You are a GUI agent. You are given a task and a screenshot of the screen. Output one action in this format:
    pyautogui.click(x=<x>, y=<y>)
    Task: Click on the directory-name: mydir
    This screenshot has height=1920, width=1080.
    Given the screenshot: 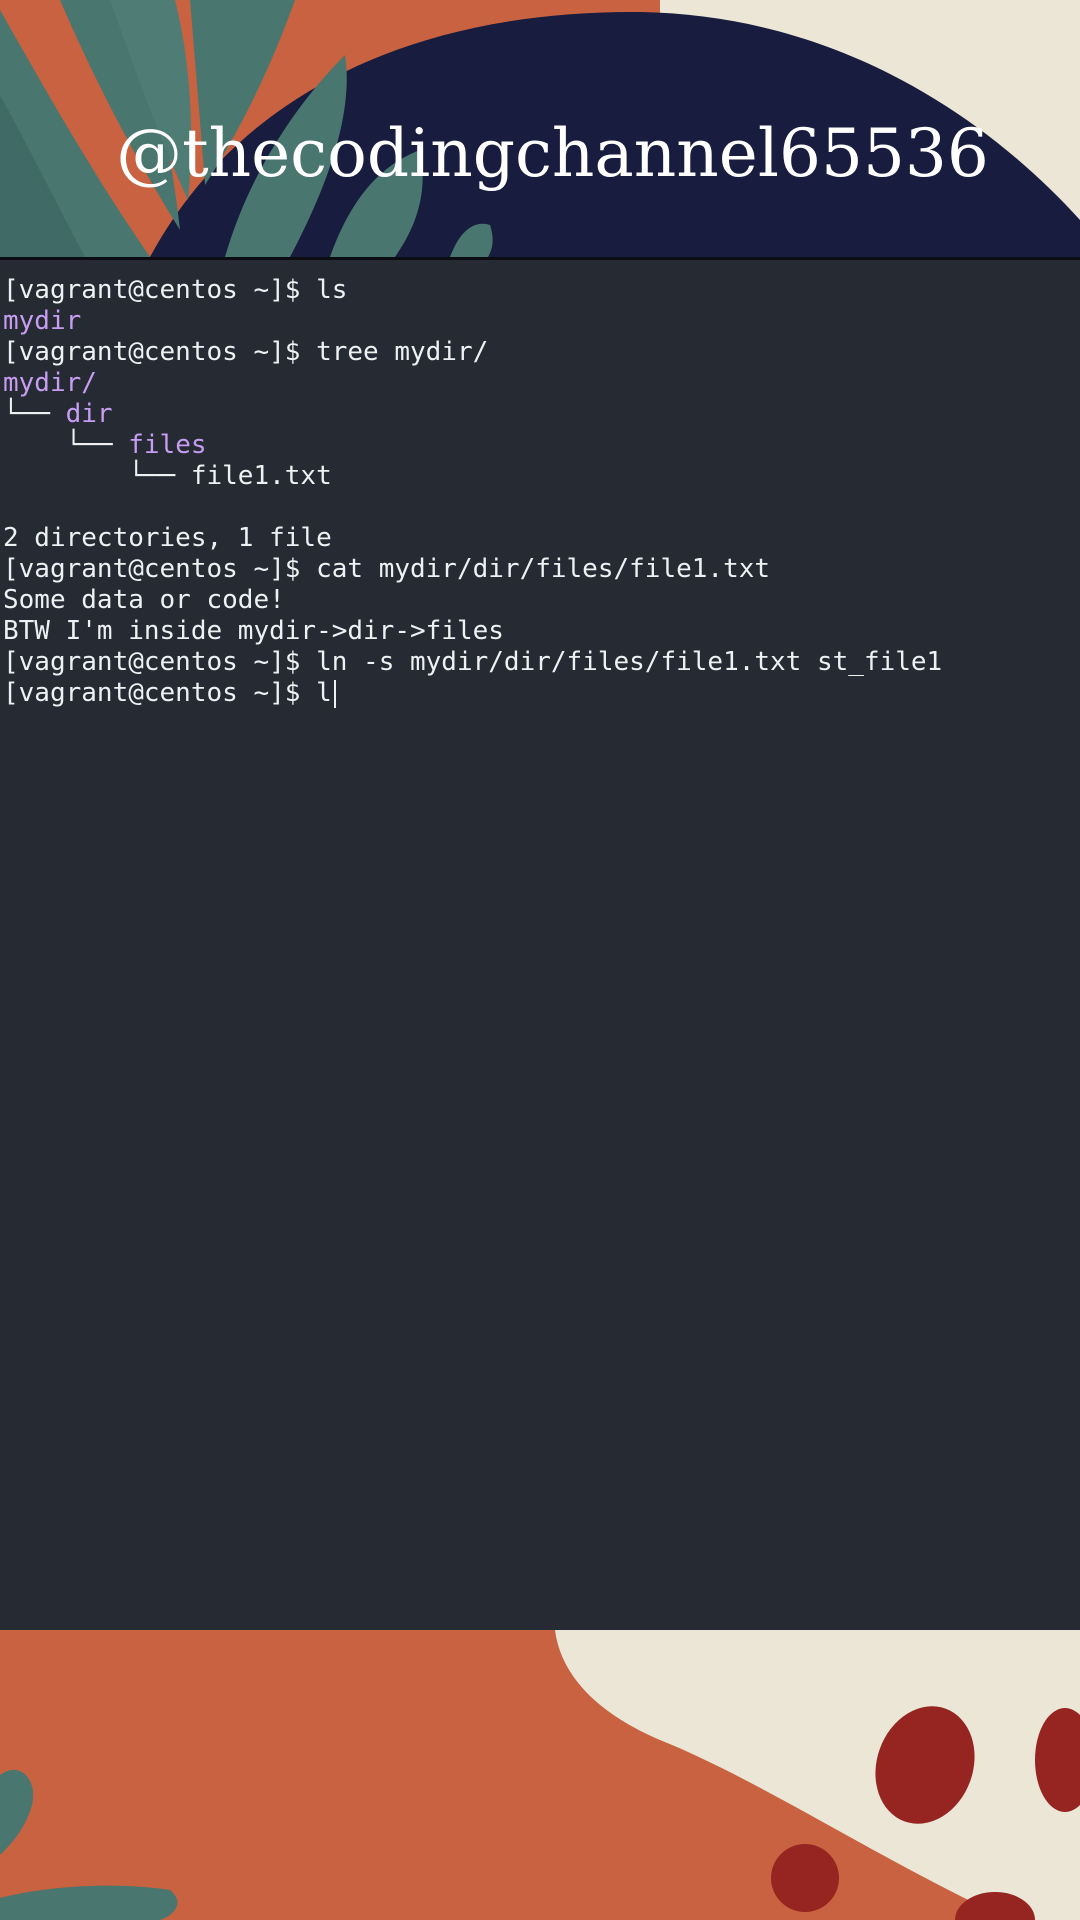 What is the action you would take?
    pyautogui.click(x=42, y=321)
    